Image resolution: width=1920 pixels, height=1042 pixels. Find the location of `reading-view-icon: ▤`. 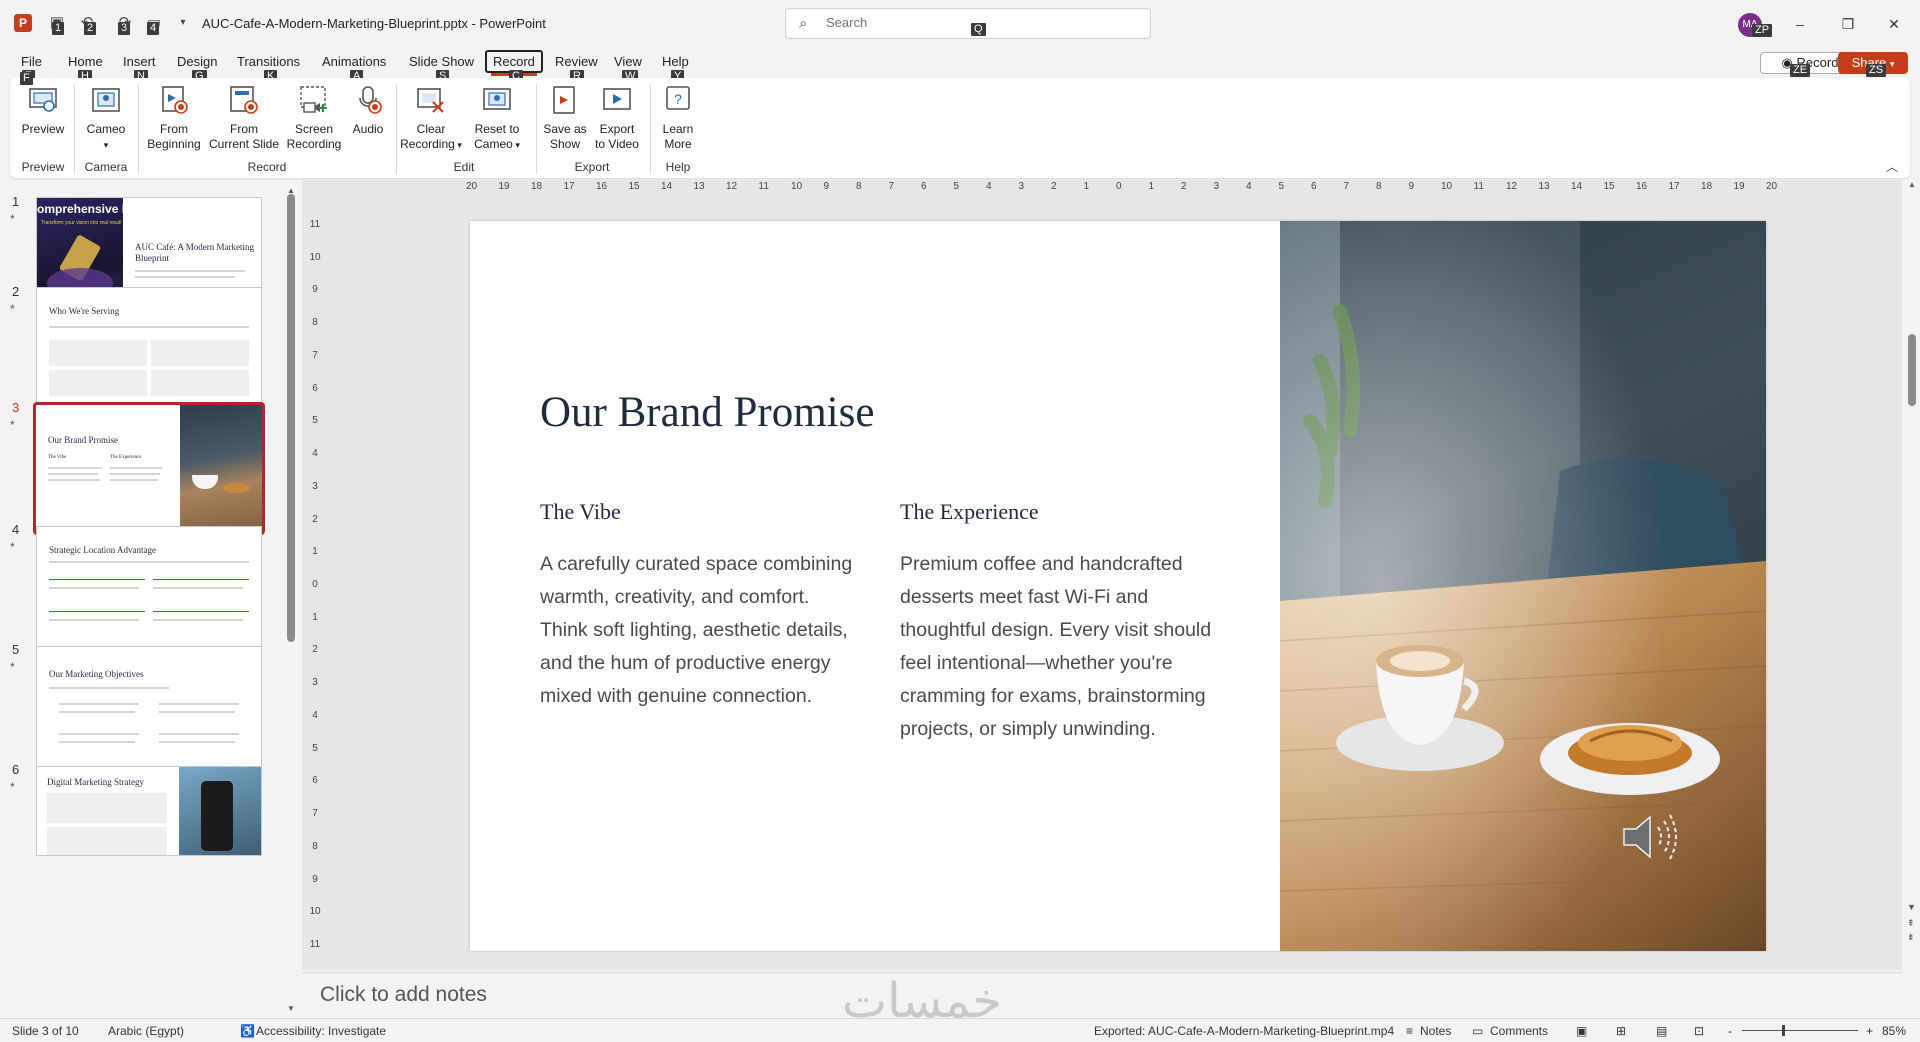

reading-view-icon: ▤ is located at coordinates (1661, 1031).